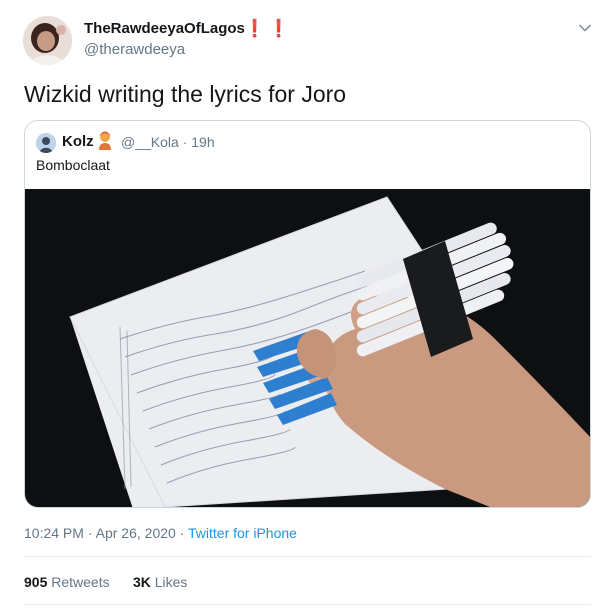 The height and width of the screenshot is (612, 615). I want to click on likes-label: Likes, so click(171, 582).